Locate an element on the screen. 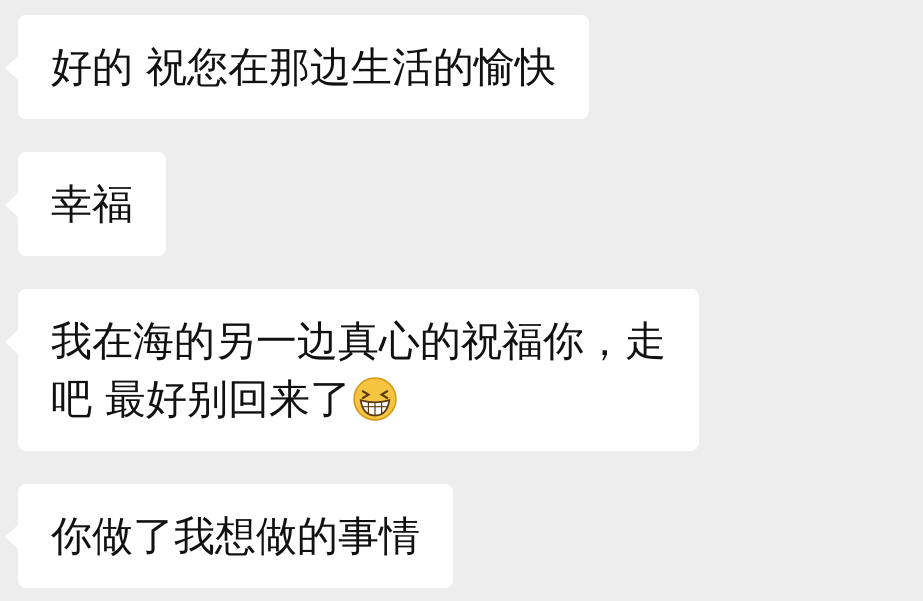 This screenshot has width=923, height=601. message-text: 吧 最好别回来了 is located at coordinates (201, 399).